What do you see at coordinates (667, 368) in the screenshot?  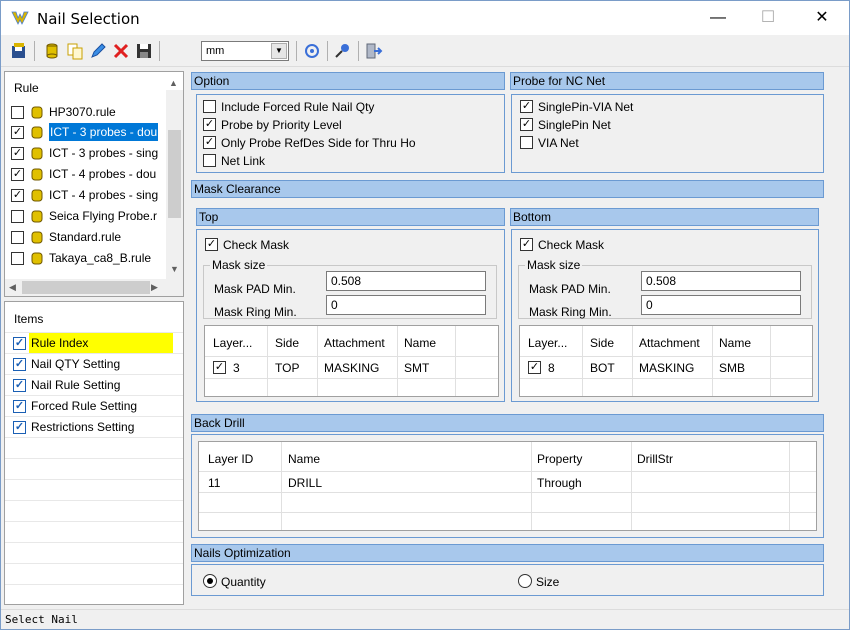 I see `bottom-row-attachment: MASKING` at bounding box center [667, 368].